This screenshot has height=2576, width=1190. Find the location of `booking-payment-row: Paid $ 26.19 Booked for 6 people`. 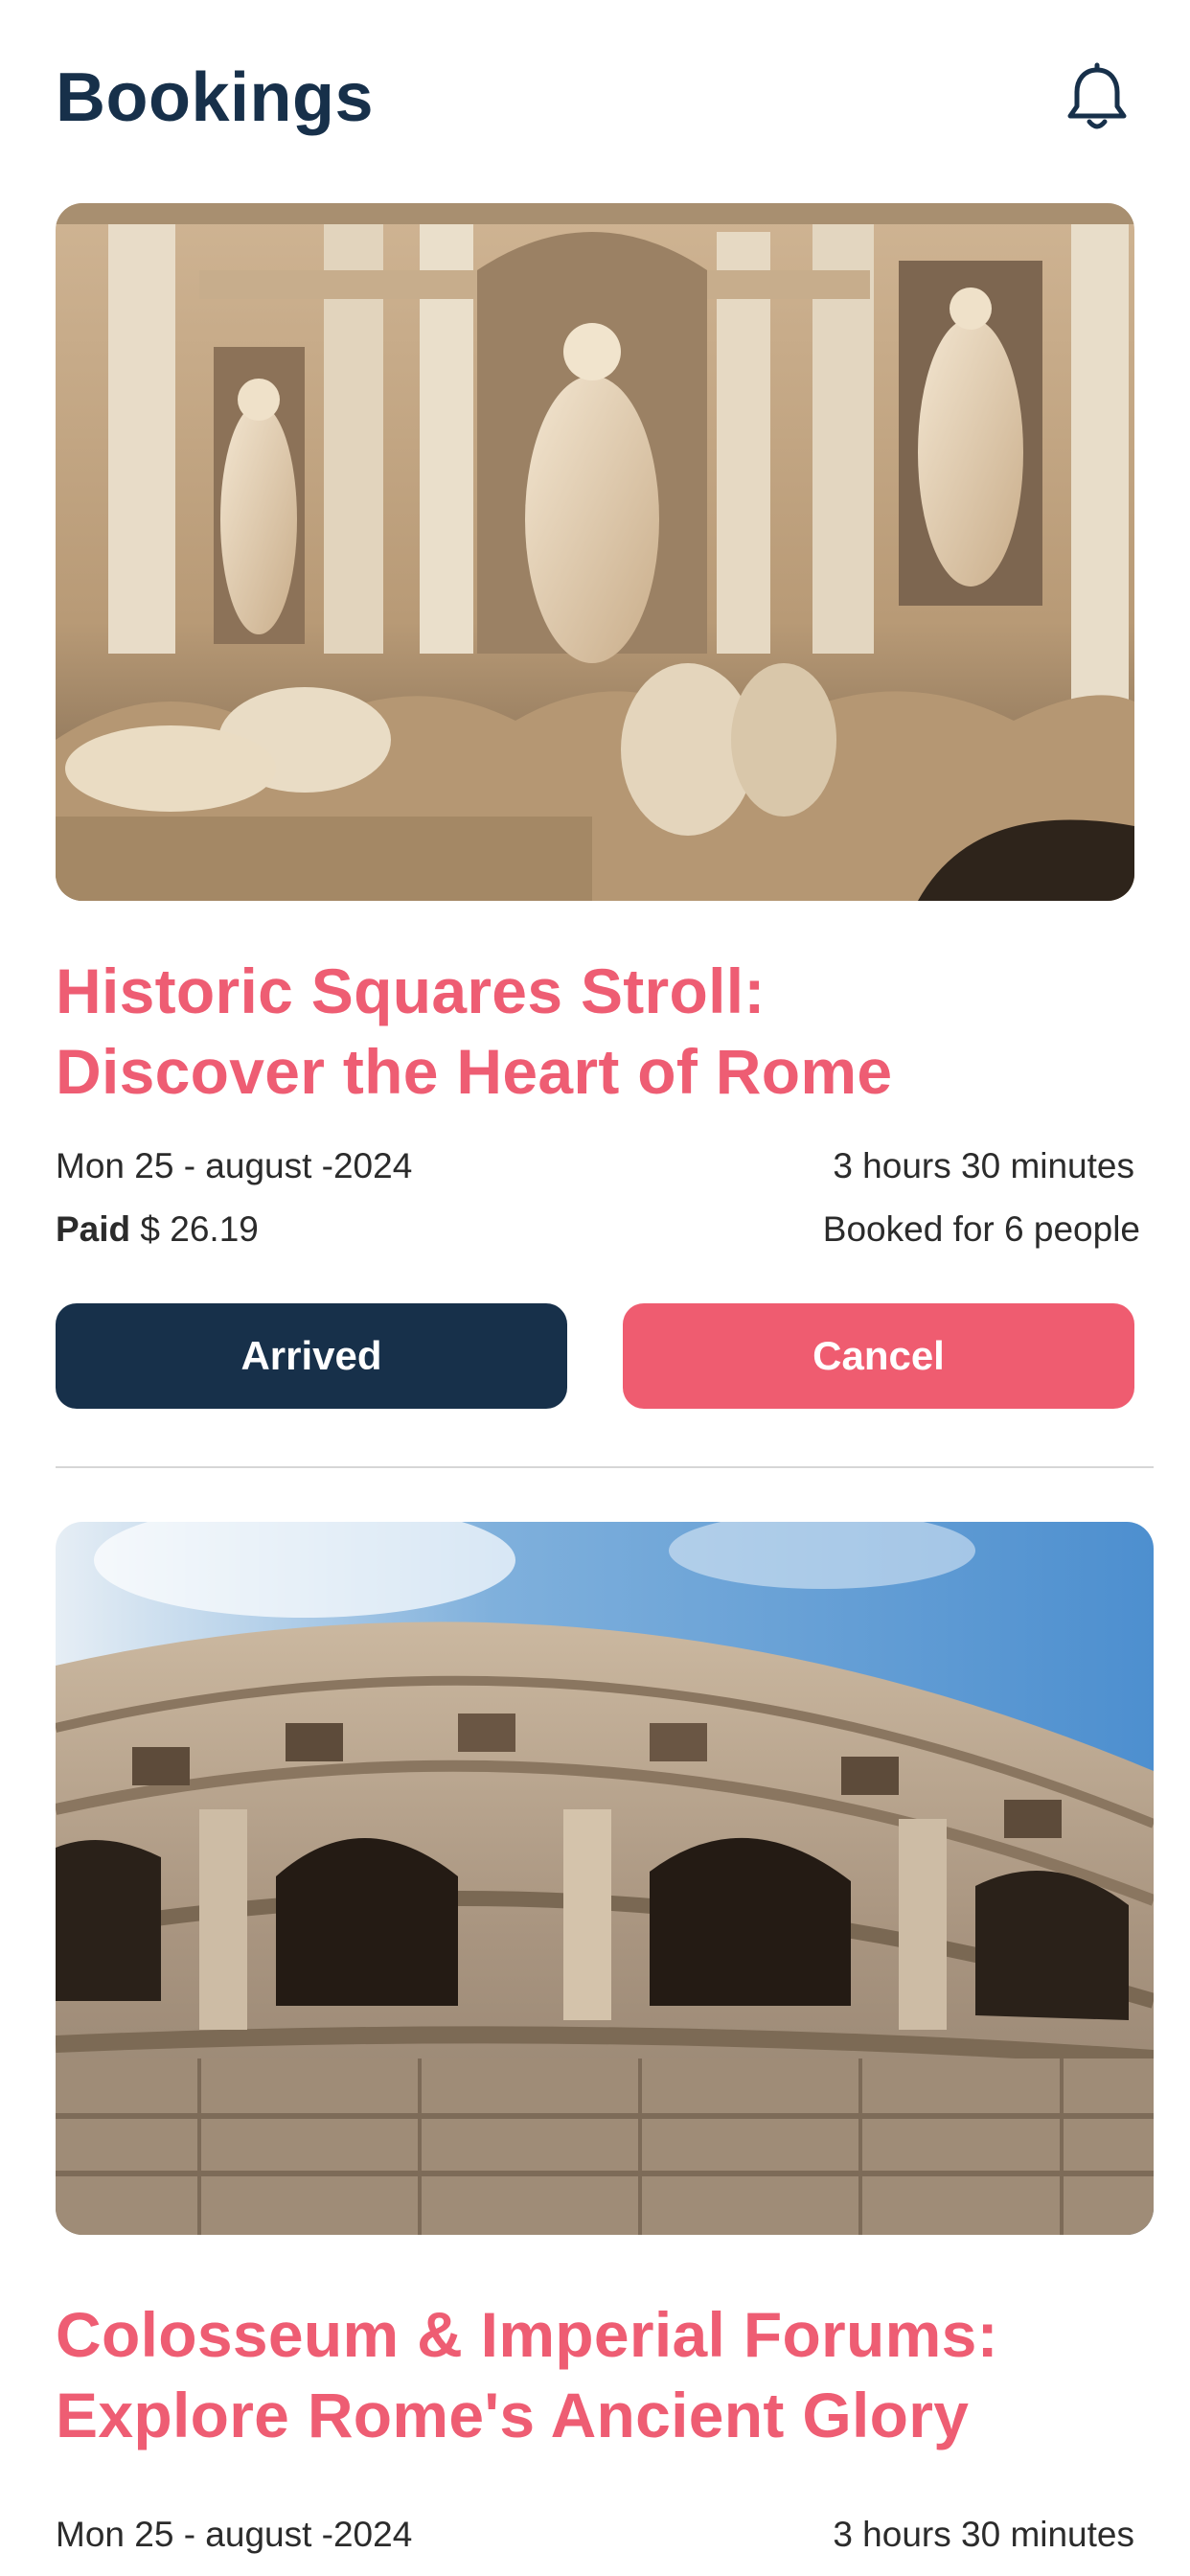

booking-payment-row: Paid $ 26.19 Booked for 6 people is located at coordinates (598, 1230).